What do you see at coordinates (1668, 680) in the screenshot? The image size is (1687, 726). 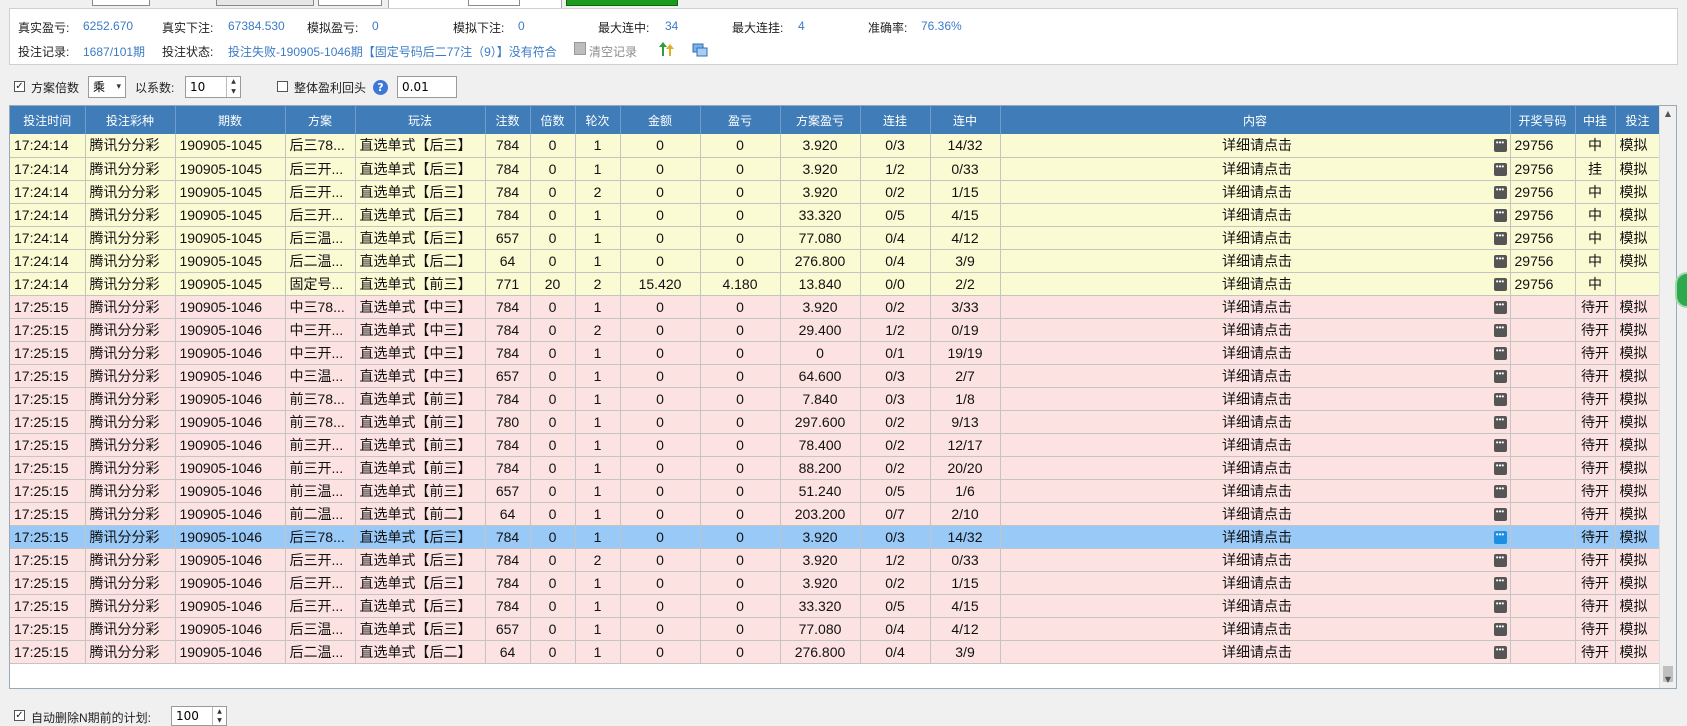 I see `scroll-down-icon: ▼` at bounding box center [1668, 680].